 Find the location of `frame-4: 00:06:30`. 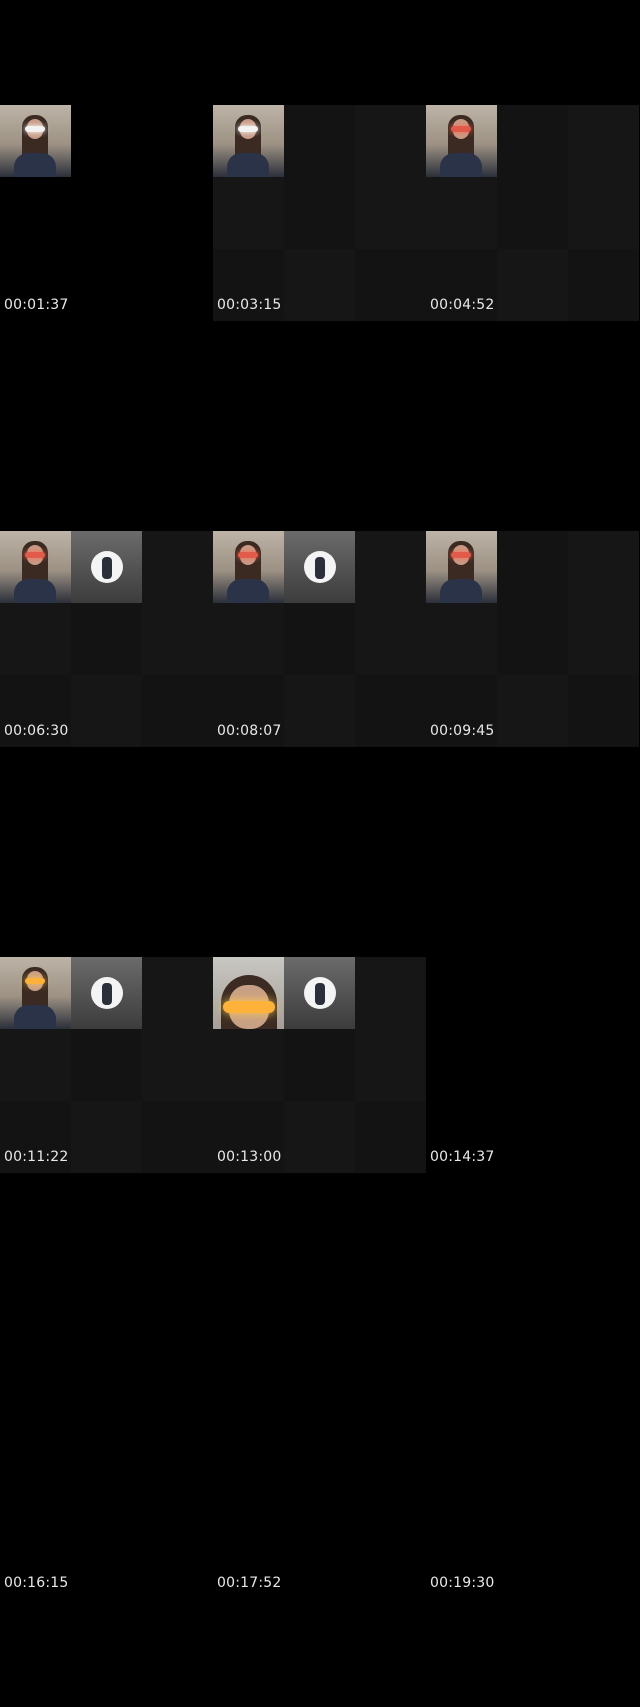

frame-4: 00:06:30 is located at coordinates (106, 639).